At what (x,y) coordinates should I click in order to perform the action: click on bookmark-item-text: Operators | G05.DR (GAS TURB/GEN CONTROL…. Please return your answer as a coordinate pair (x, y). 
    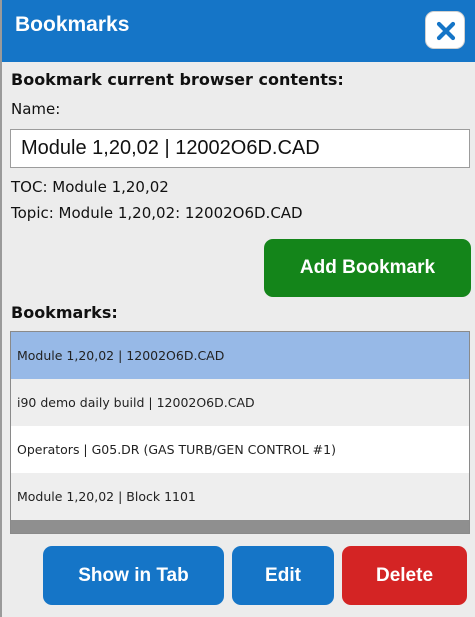
    Looking at the image, I should click on (176, 449).